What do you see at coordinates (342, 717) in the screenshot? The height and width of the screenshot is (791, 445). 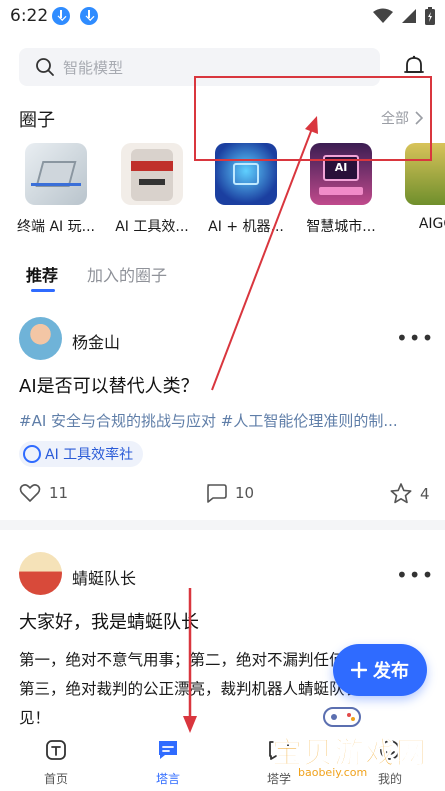 I see `gamepad-icon` at bounding box center [342, 717].